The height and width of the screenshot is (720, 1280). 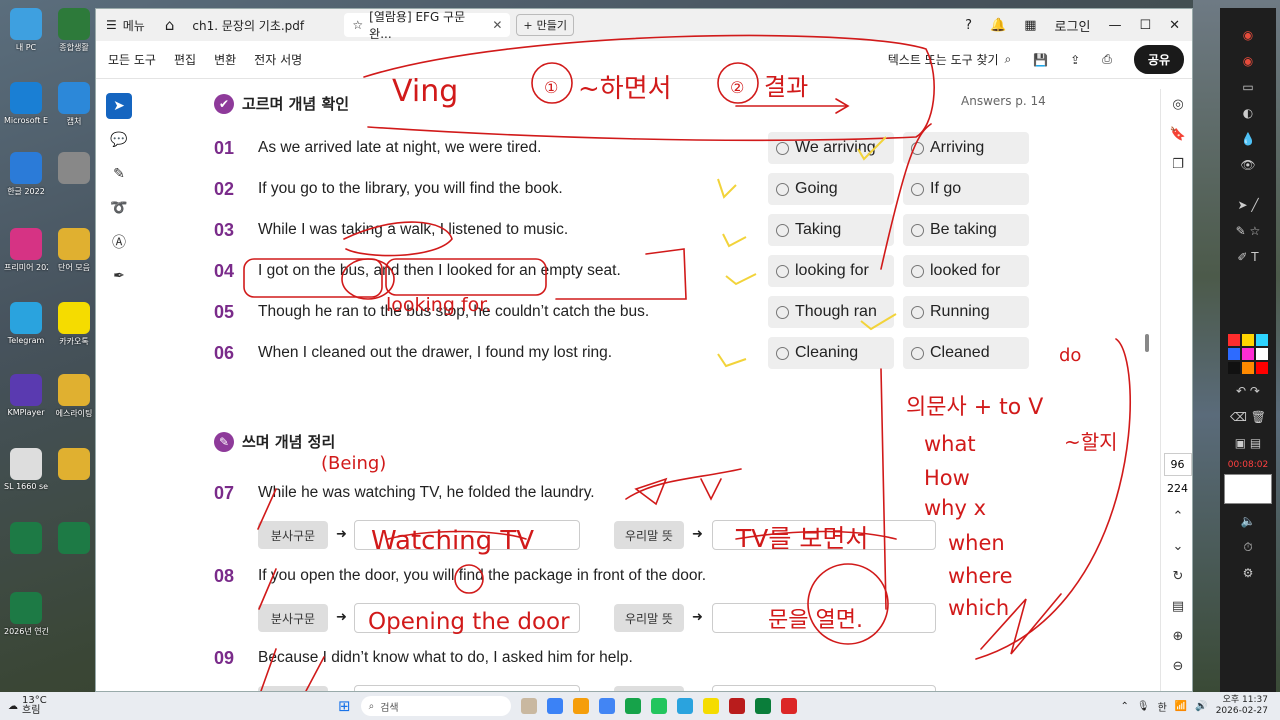 What do you see at coordinates (1201, 706) in the screenshot?
I see `speaker-icon: 🔊` at bounding box center [1201, 706].